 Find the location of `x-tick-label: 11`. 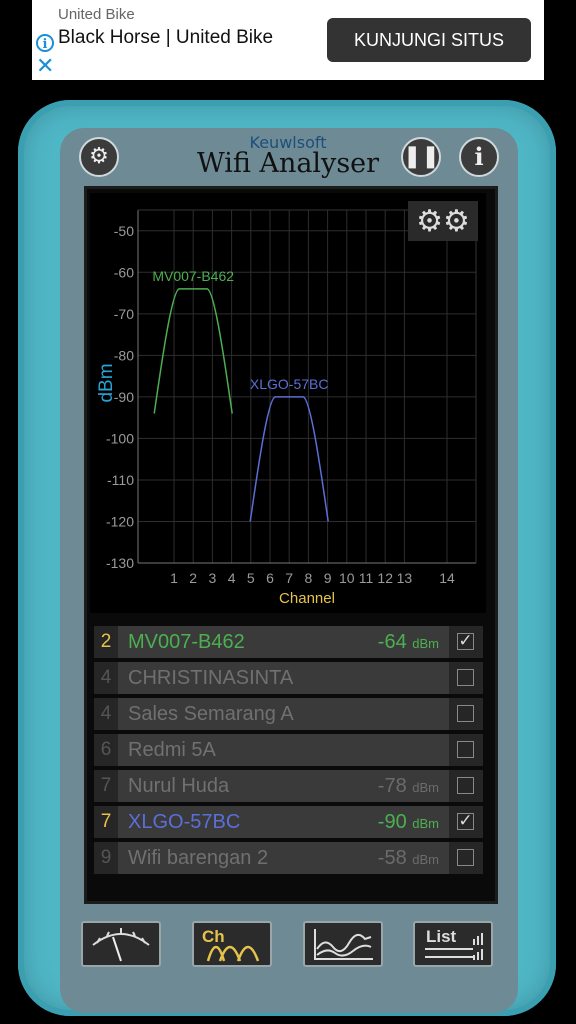

x-tick-label: 11 is located at coordinates (366, 578).